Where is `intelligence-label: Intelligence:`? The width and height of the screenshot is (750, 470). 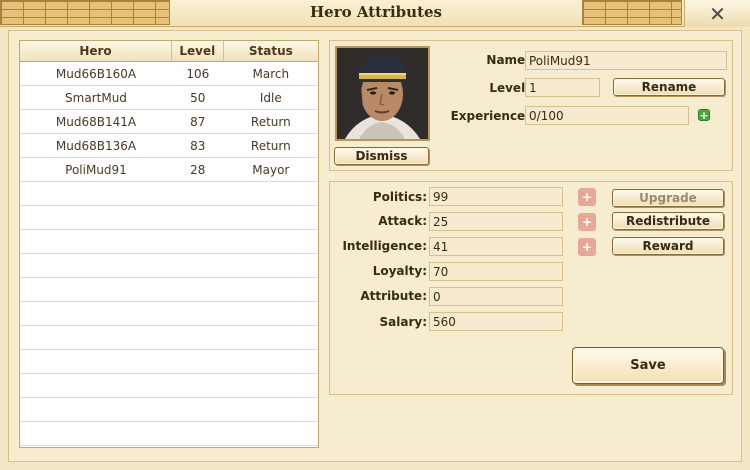 intelligence-label: Intelligence: is located at coordinates (384, 246).